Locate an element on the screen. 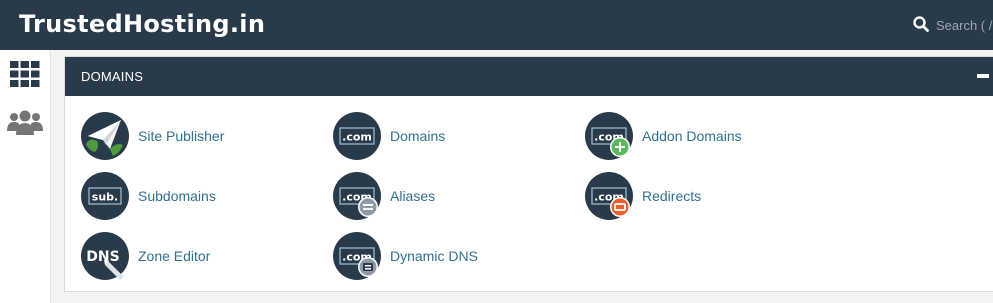 The image size is (993, 303). domains-icon: .com is located at coordinates (357, 136).